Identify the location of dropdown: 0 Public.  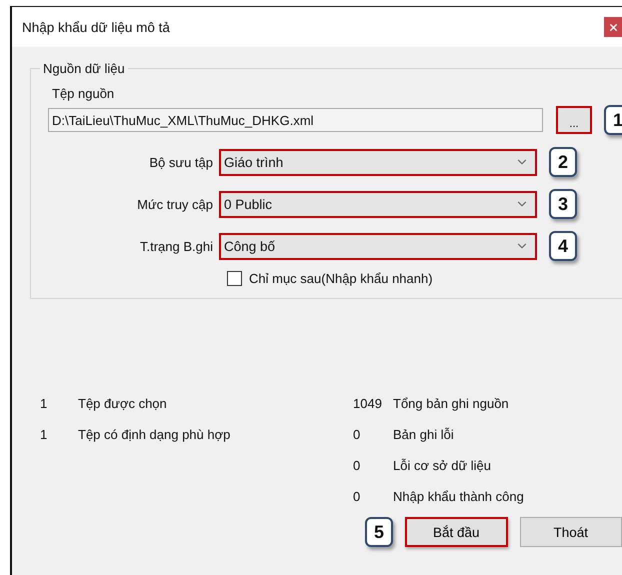
(378, 204).